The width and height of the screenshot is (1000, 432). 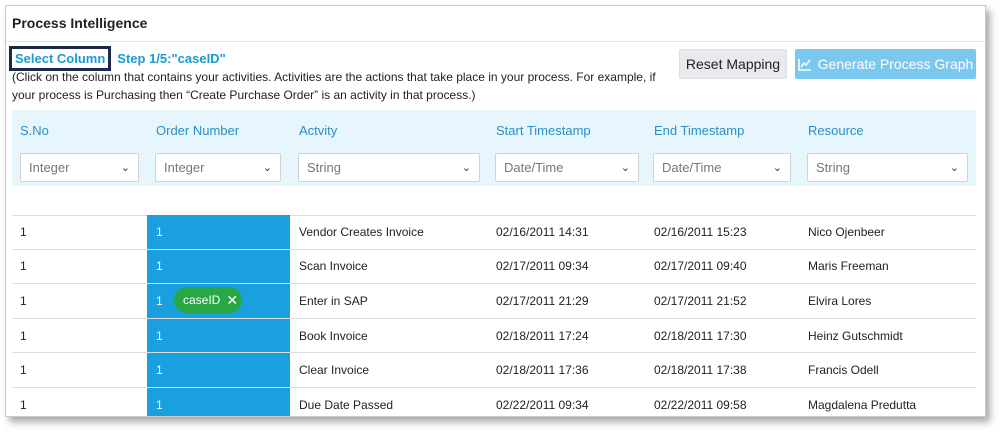 I want to click on column-title-order-number: Order Number, so click(x=198, y=130).